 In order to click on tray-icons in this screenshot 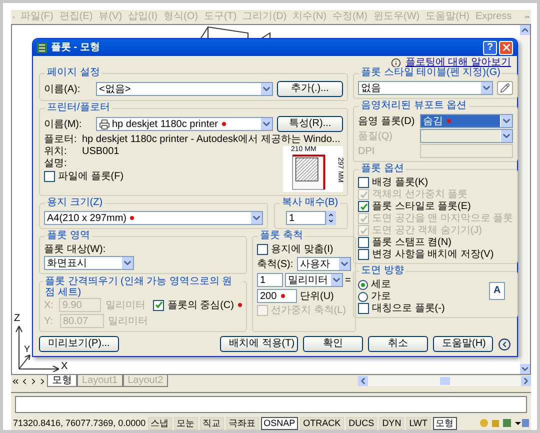, I will do `click(504, 423)`.